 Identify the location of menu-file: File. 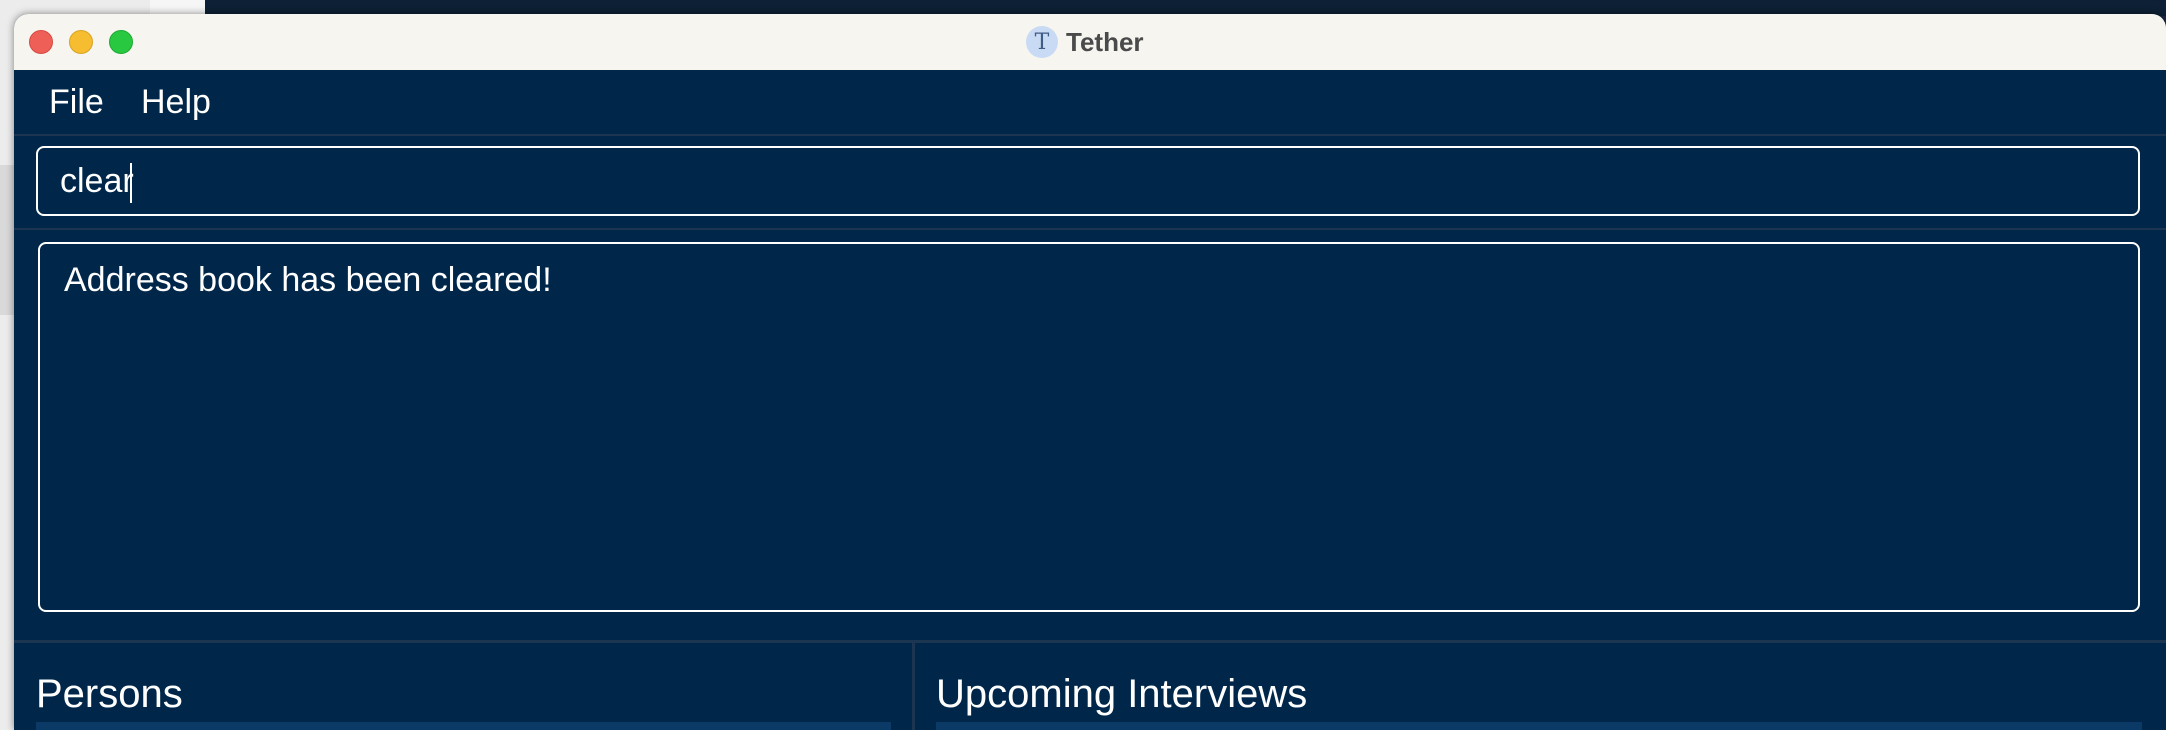
(76, 102).